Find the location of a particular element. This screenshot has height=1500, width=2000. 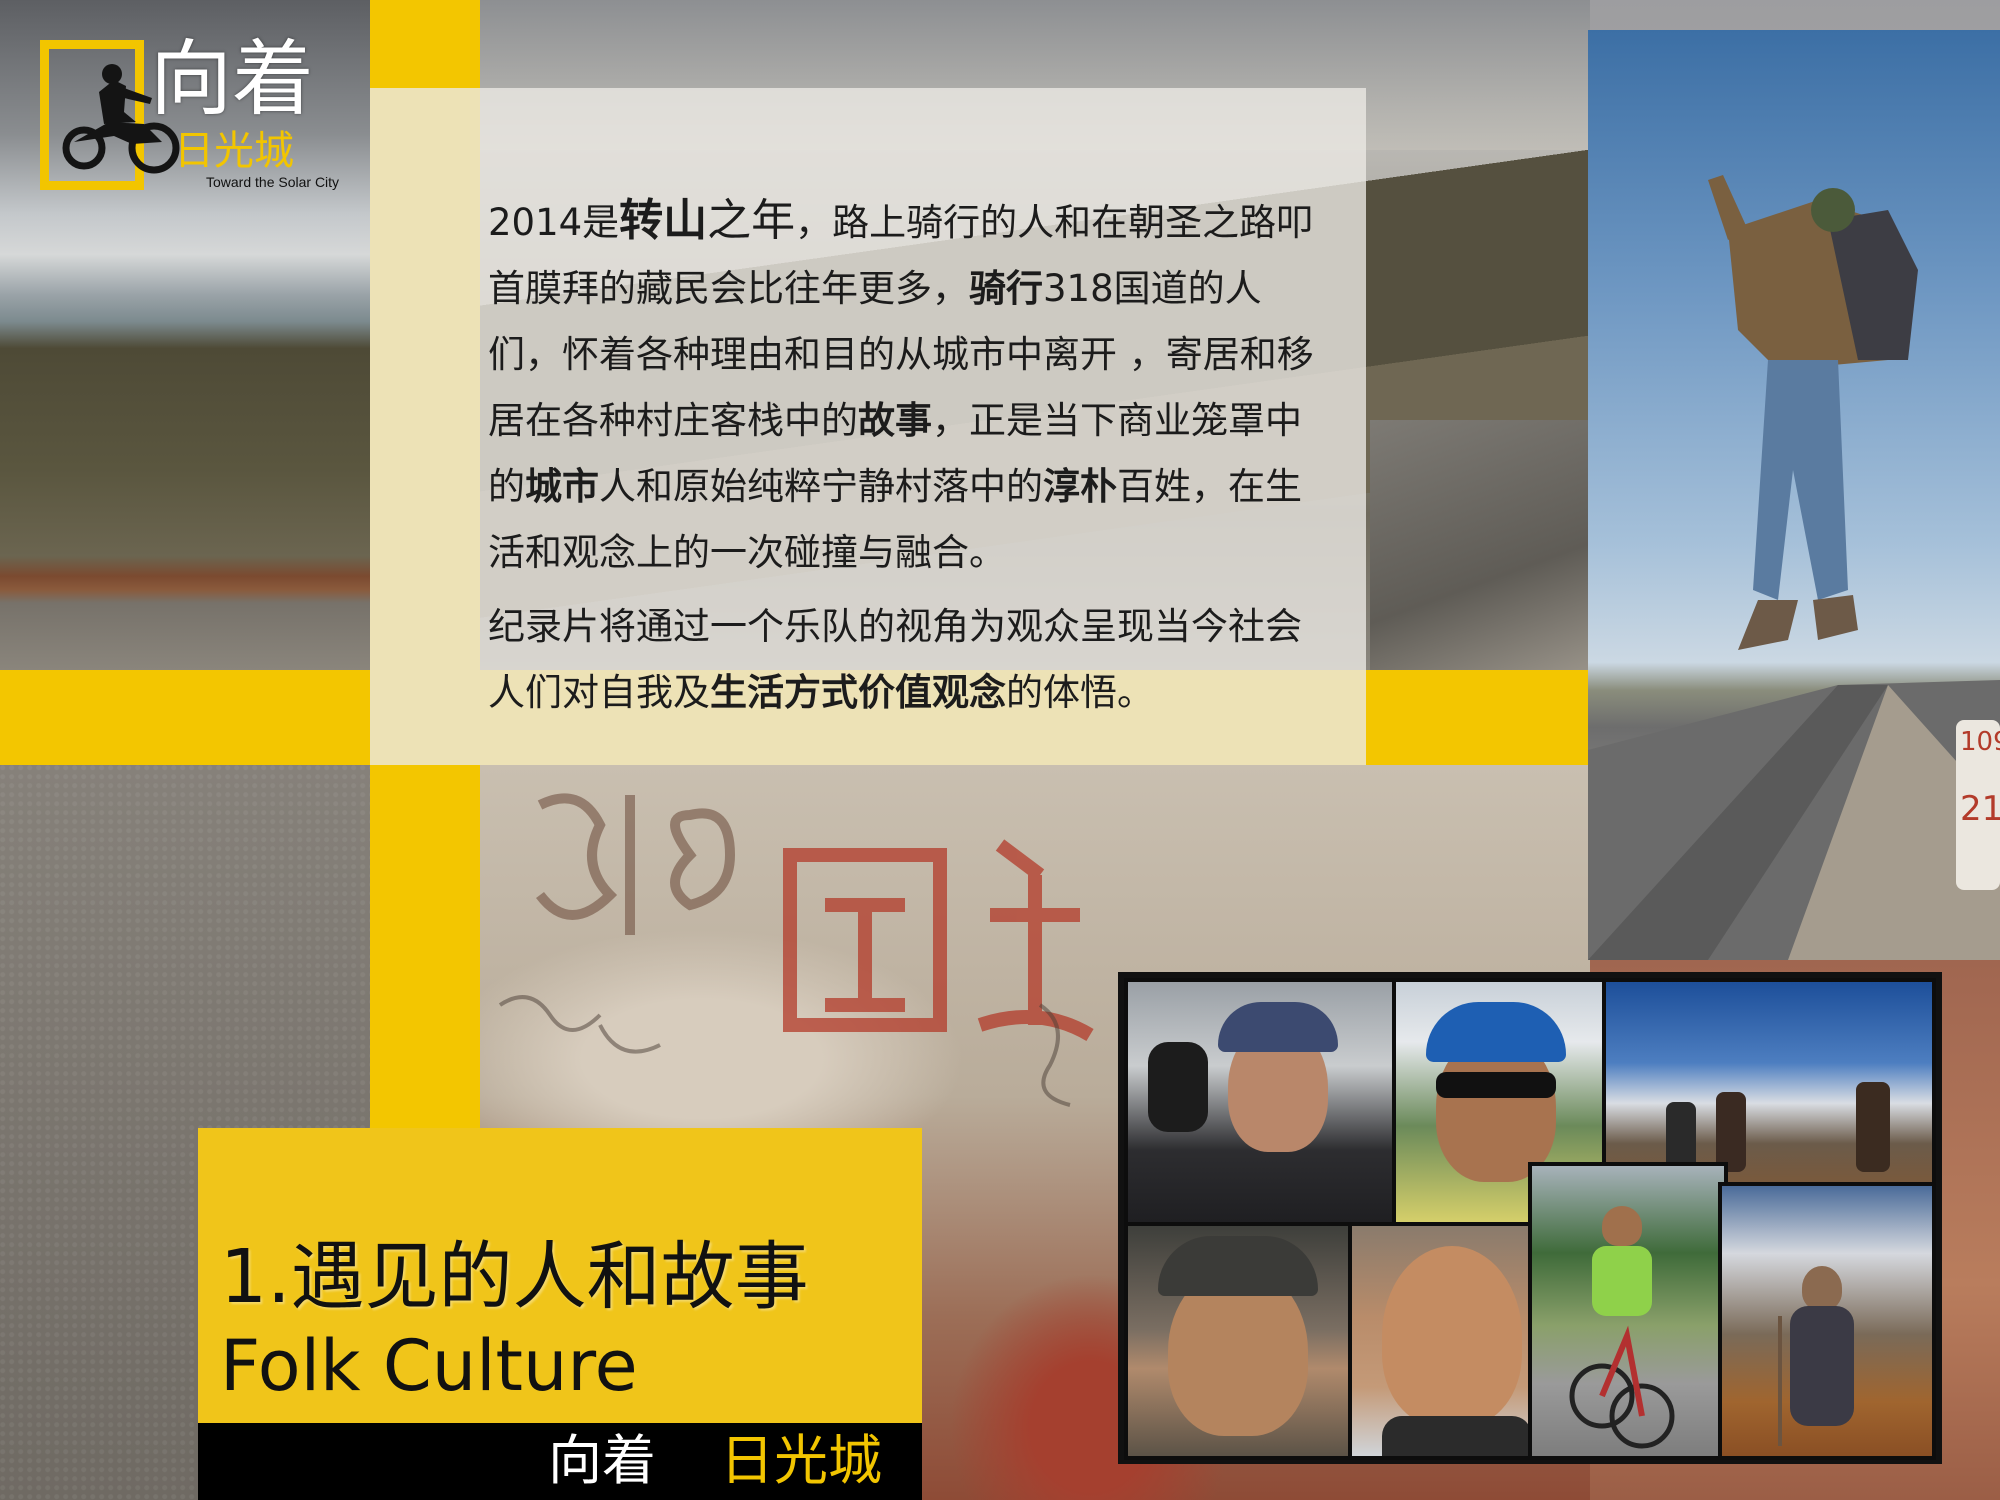

logo-title: 向着 is located at coordinates (232, 79).